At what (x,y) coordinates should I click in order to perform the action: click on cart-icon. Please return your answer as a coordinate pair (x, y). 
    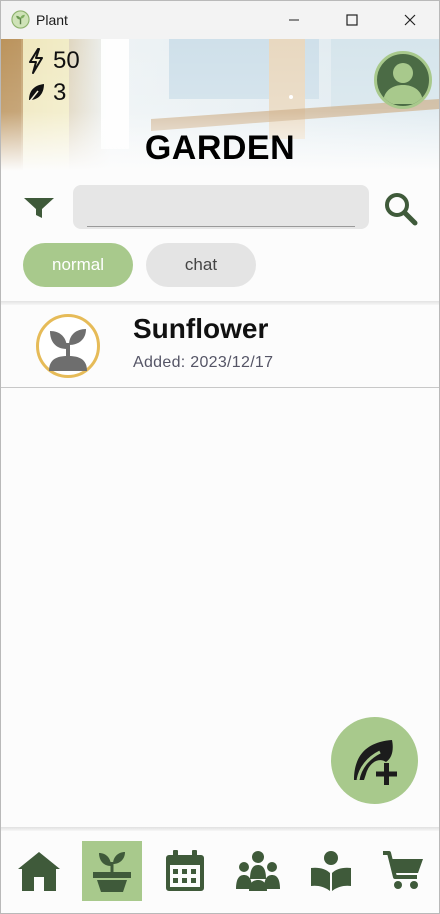
    Looking at the image, I should click on (403, 870).